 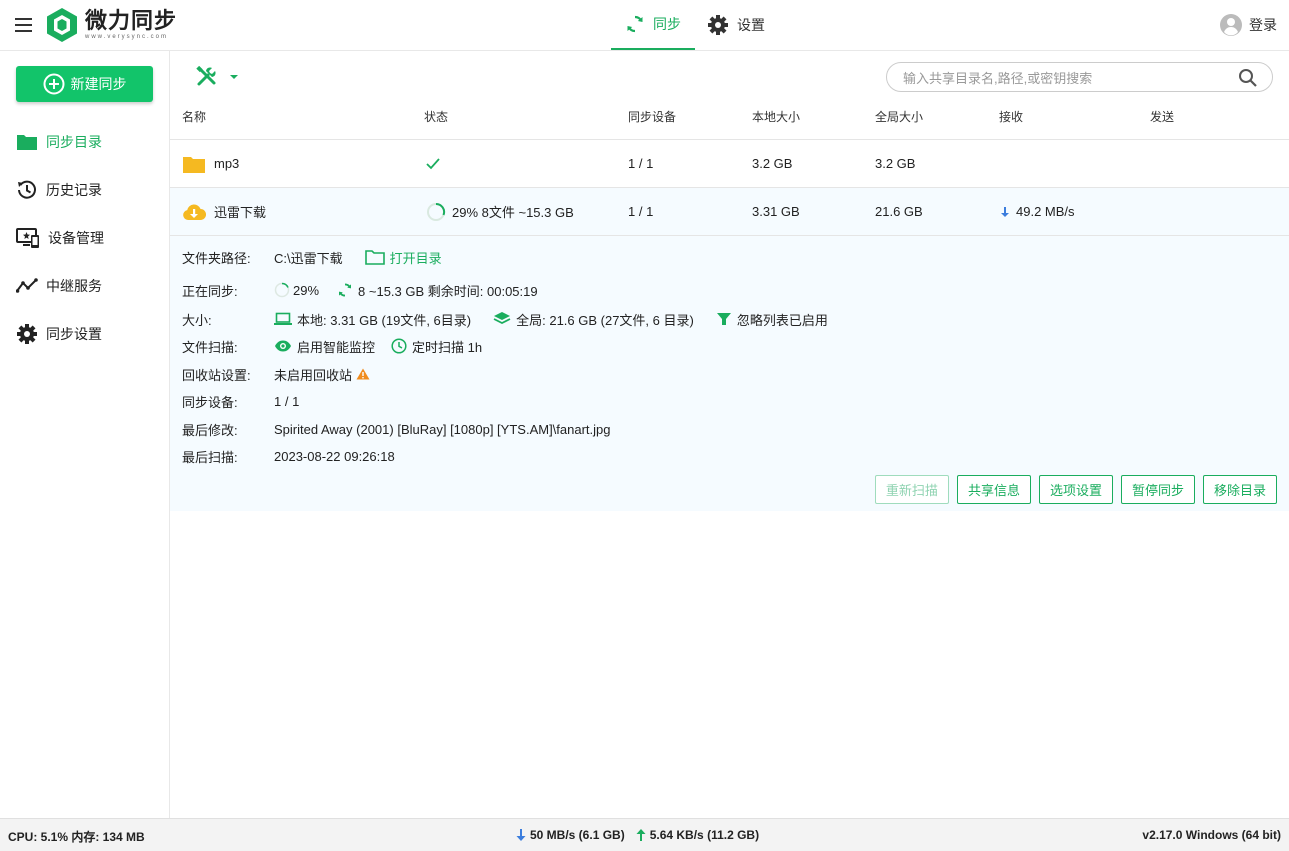 I want to click on history-icon, so click(x=27, y=189).